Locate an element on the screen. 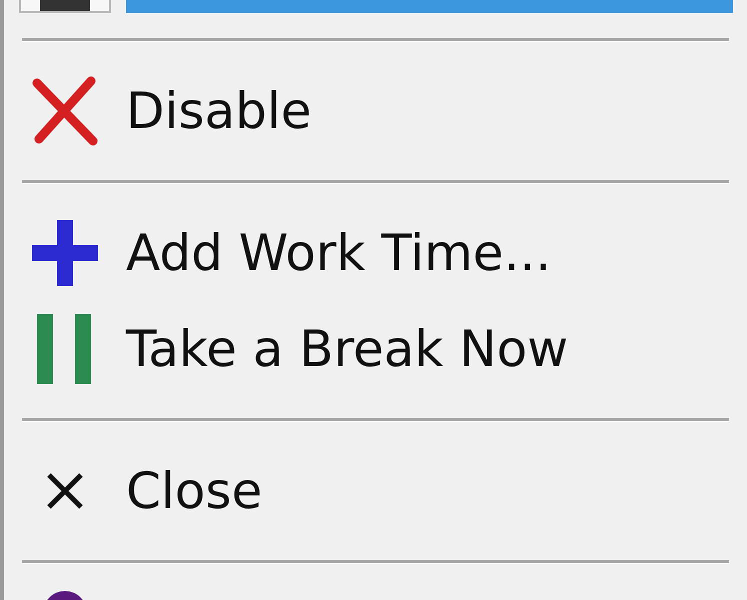 The image size is (747, 600). menu-item: Close is located at coordinates (194, 491).